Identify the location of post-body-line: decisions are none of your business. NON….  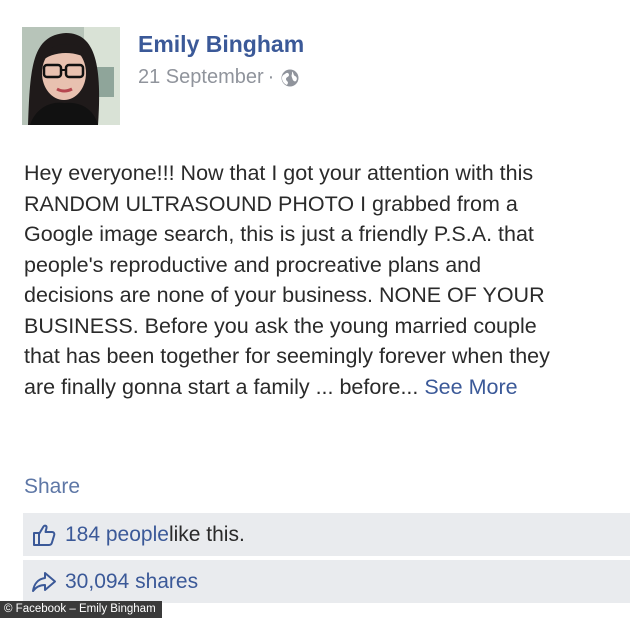
(284, 295).